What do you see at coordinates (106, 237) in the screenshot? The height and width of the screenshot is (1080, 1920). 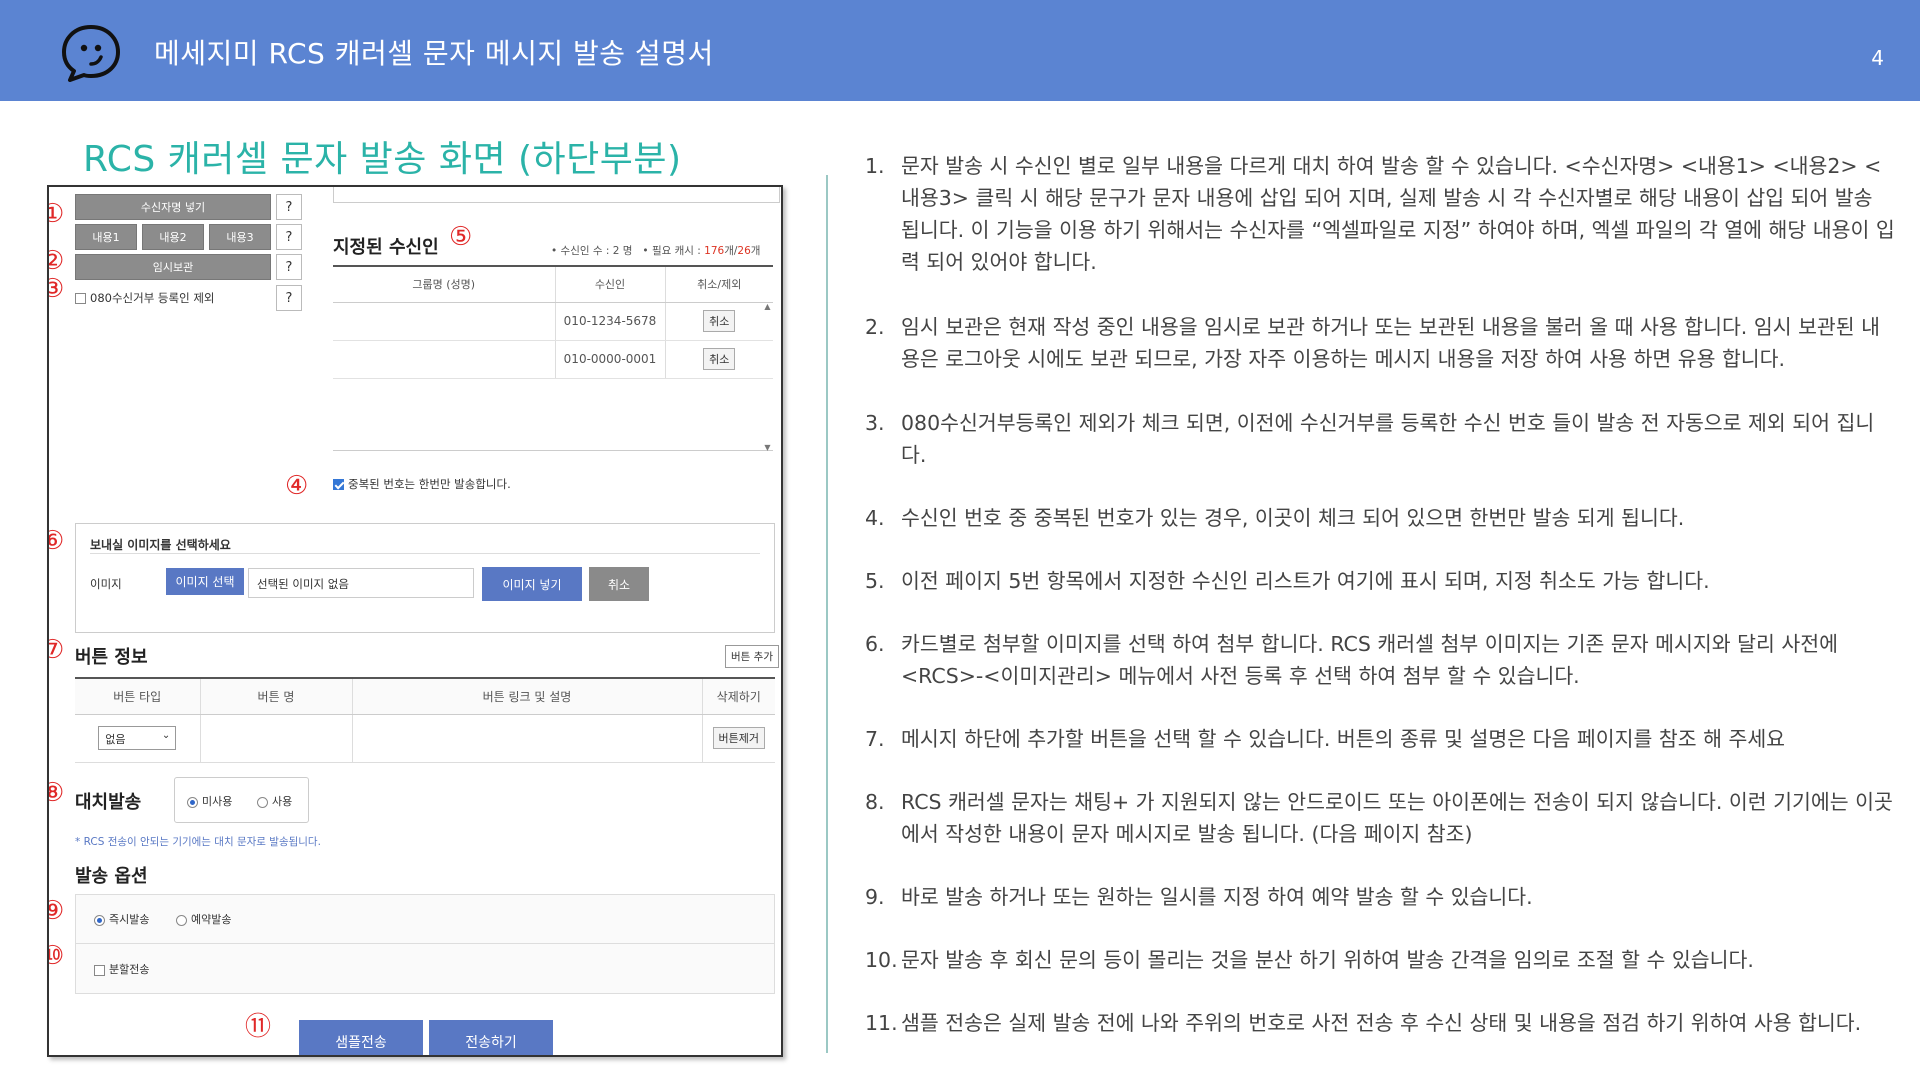 I see `content1-button: 내용1` at bounding box center [106, 237].